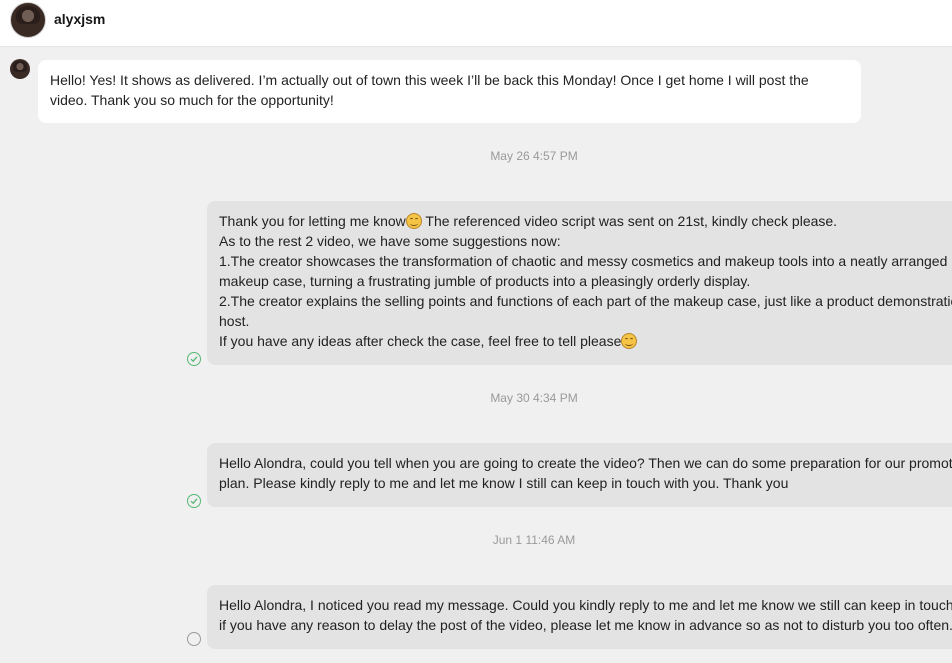 The height and width of the screenshot is (663, 952). What do you see at coordinates (234, 321) in the screenshot?
I see `message-line: host.` at bounding box center [234, 321].